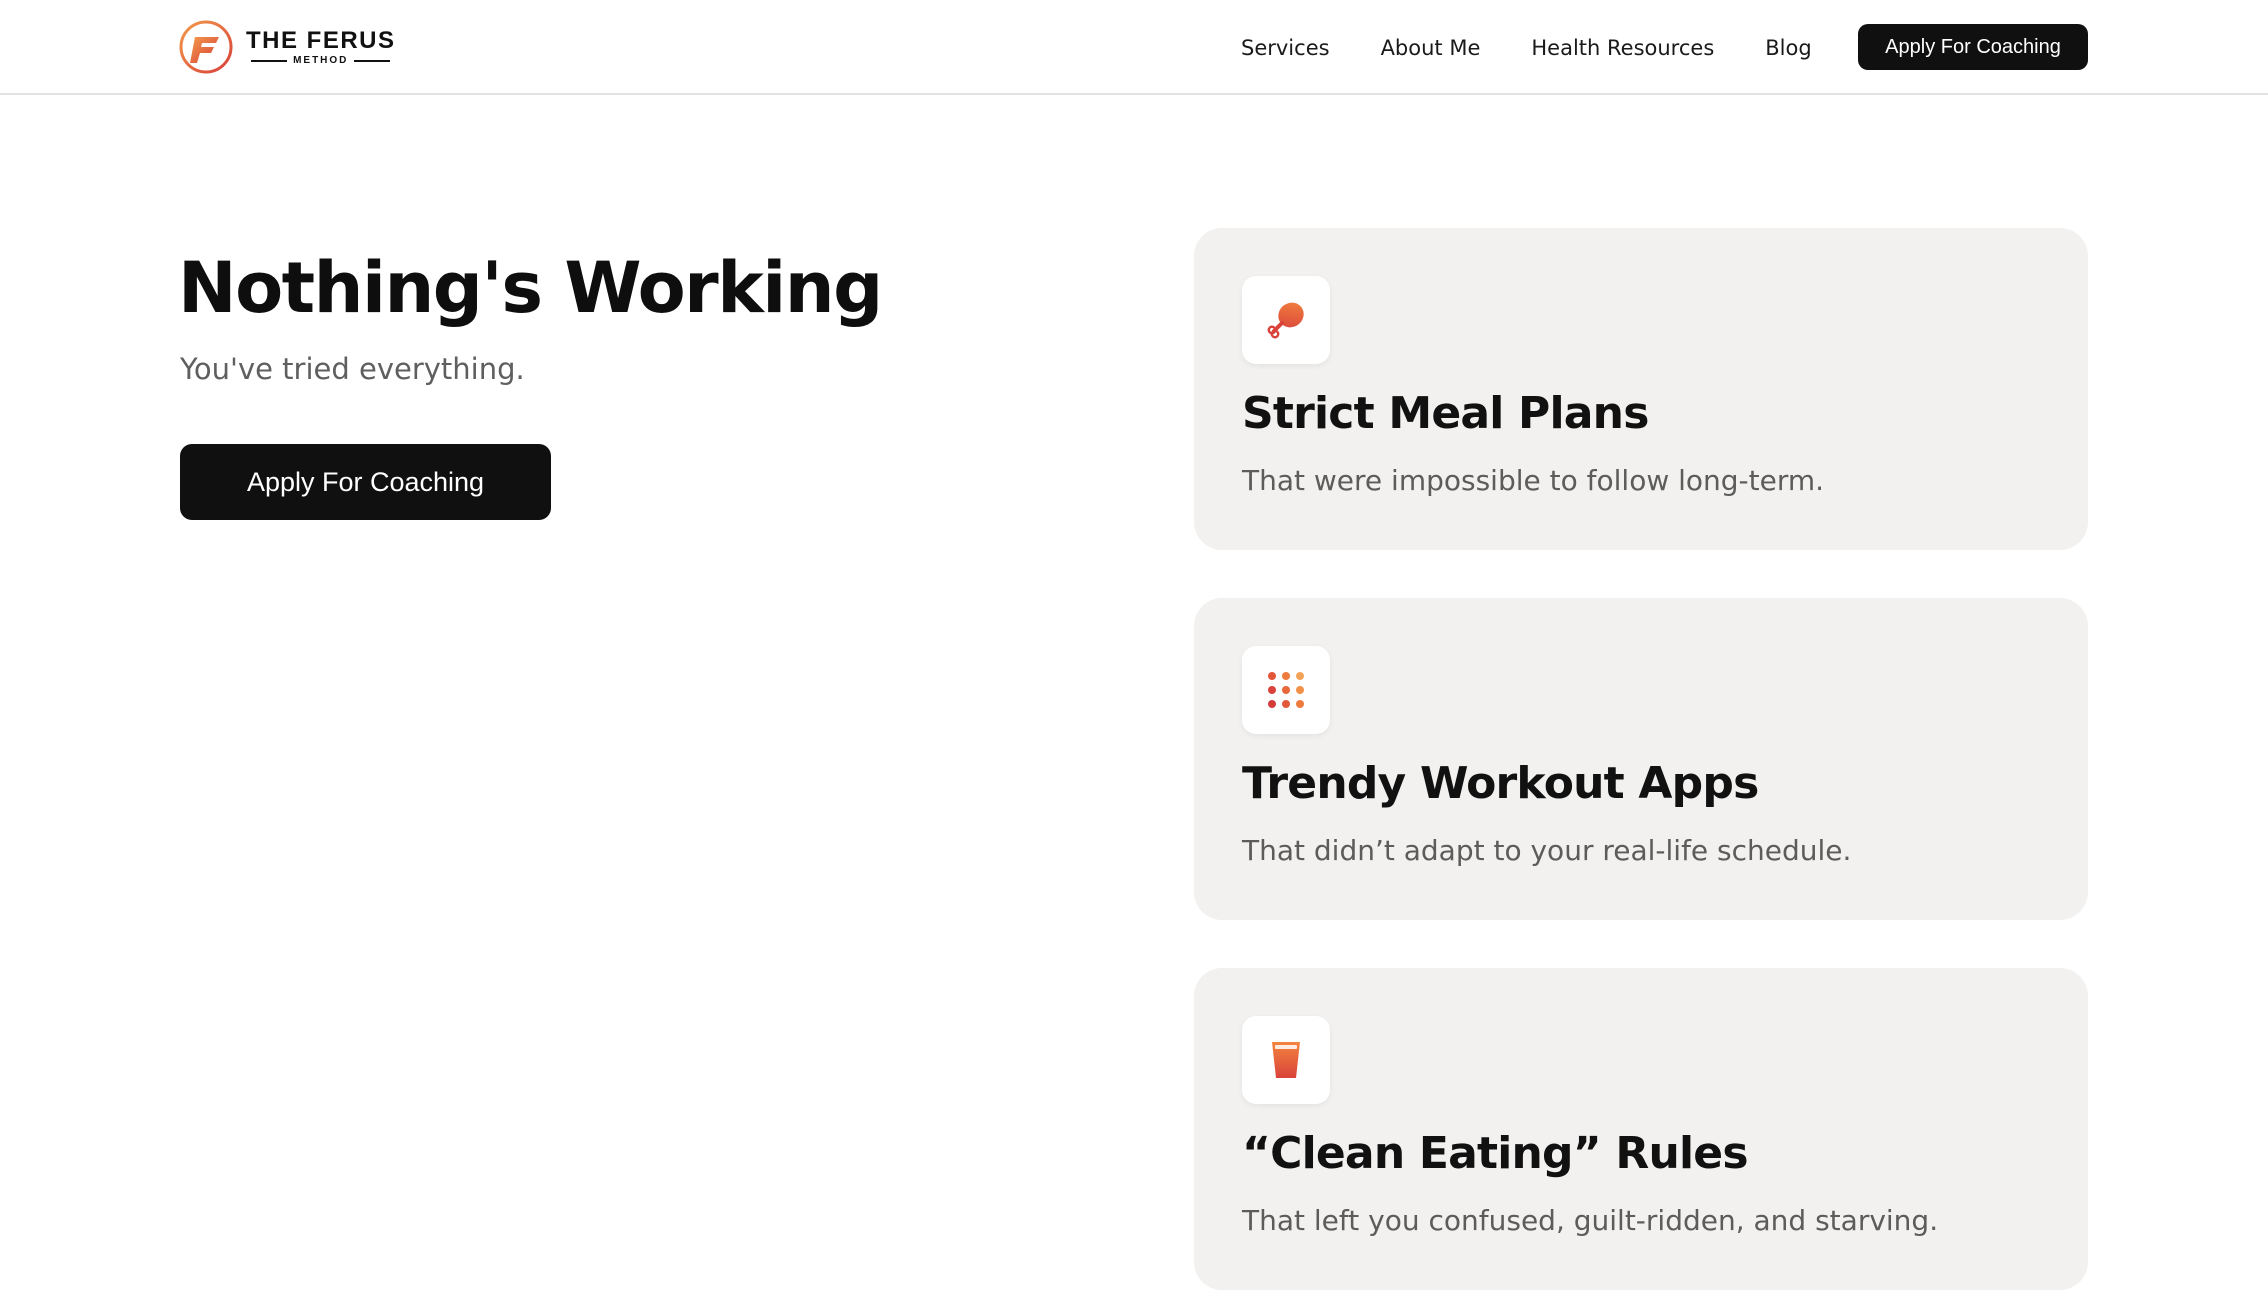 The width and height of the screenshot is (2268, 1301). What do you see at coordinates (1622, 48) in the screenshot?
I see `nav-health-resources: Health Resources` at bounding box center [1622, 48].